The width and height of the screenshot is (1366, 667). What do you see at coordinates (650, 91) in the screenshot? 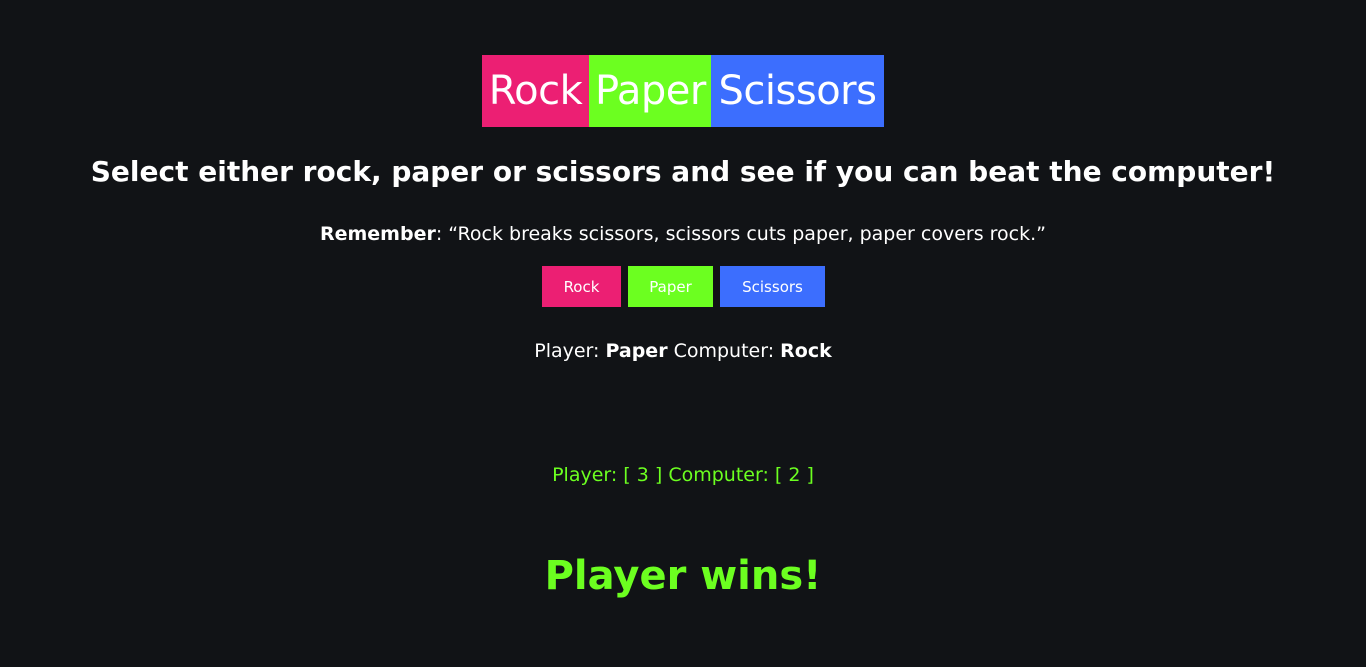
I see `title-paper: Paper` at bounding box center [650, 91].